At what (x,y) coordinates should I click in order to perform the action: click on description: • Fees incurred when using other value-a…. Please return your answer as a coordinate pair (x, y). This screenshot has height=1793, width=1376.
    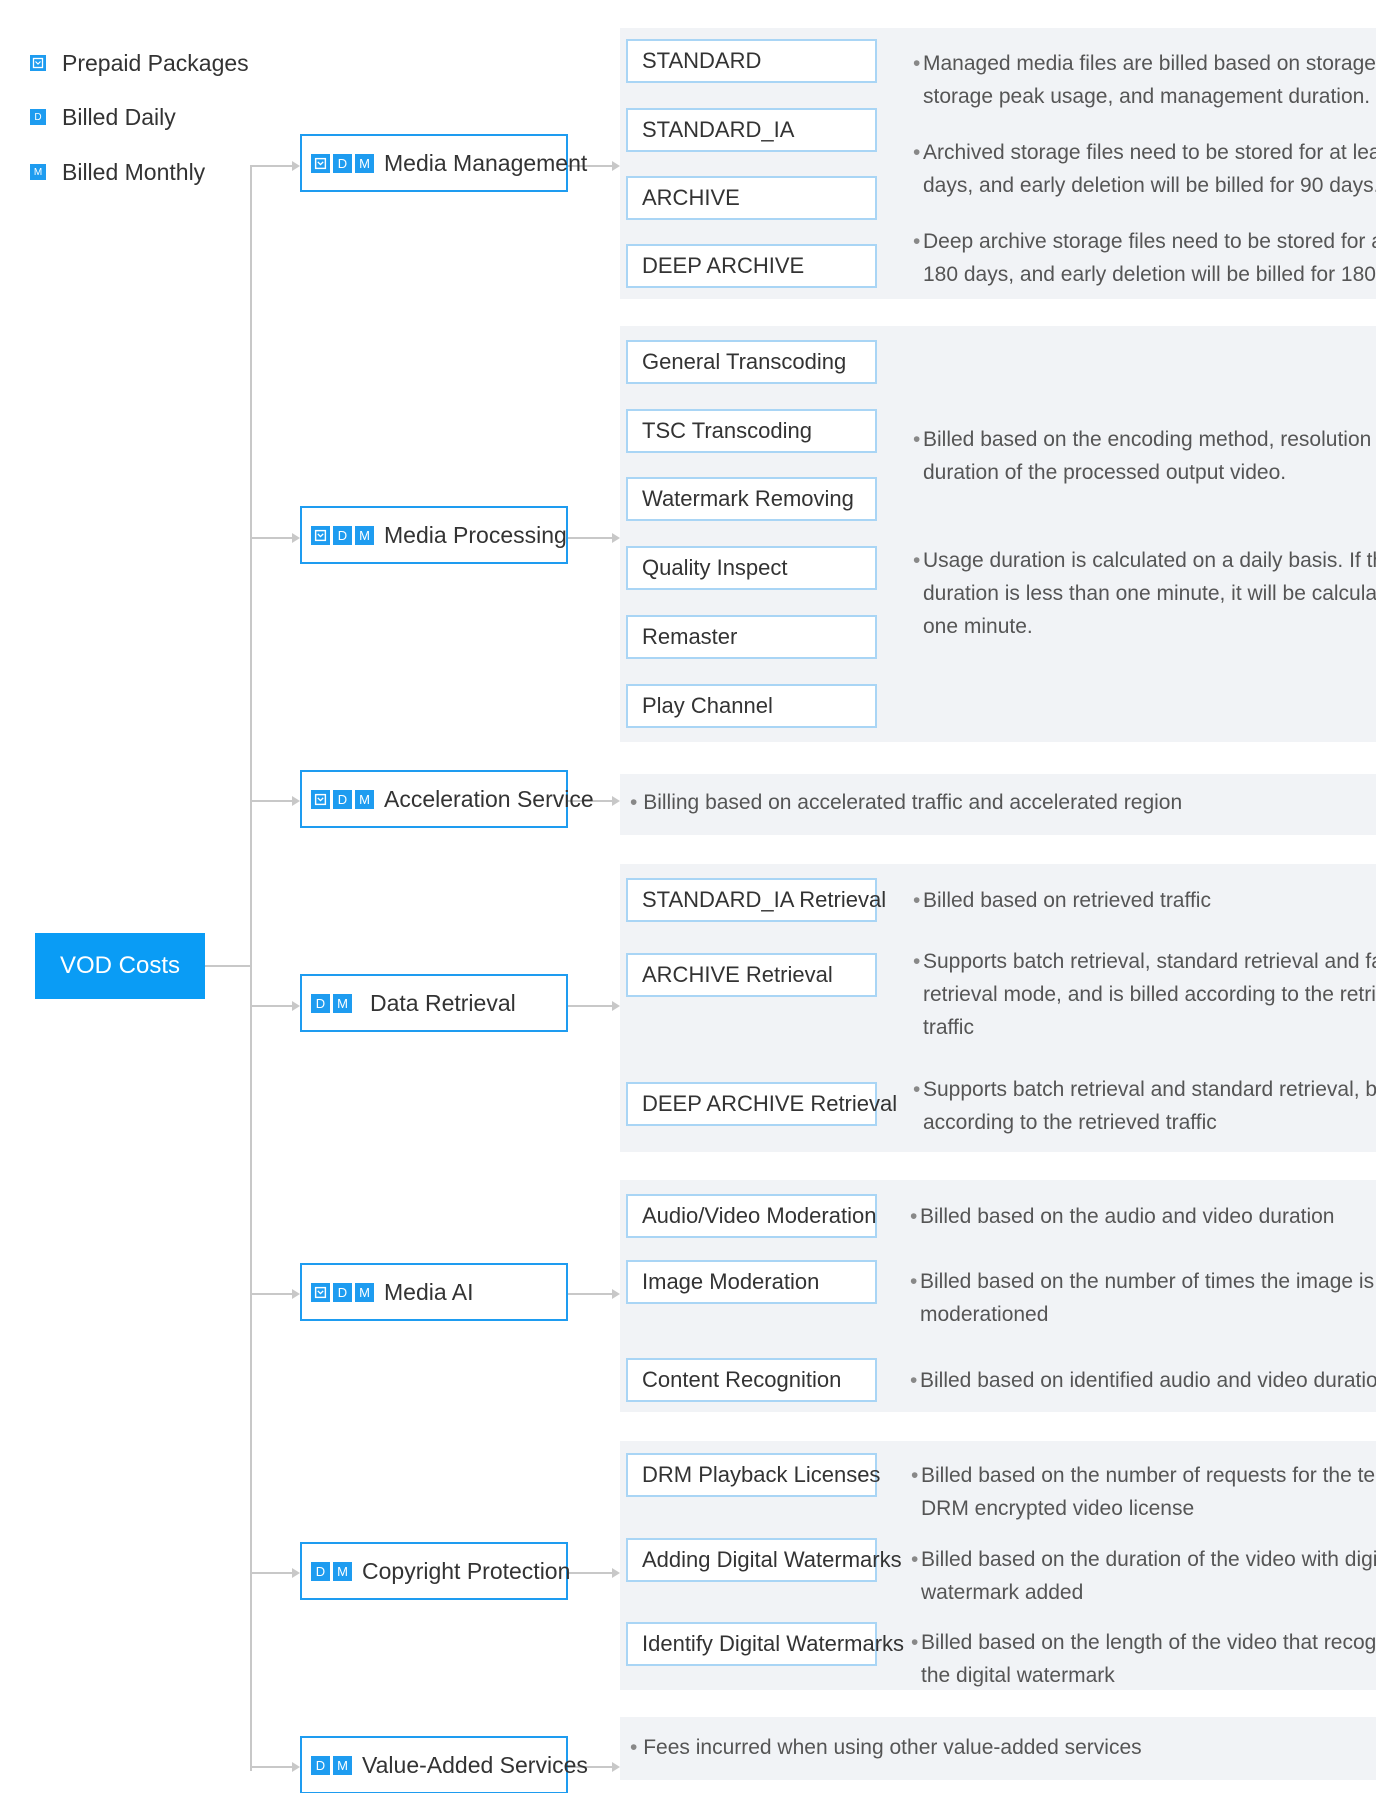
    Looking at the image, I should click on (886, 1747).